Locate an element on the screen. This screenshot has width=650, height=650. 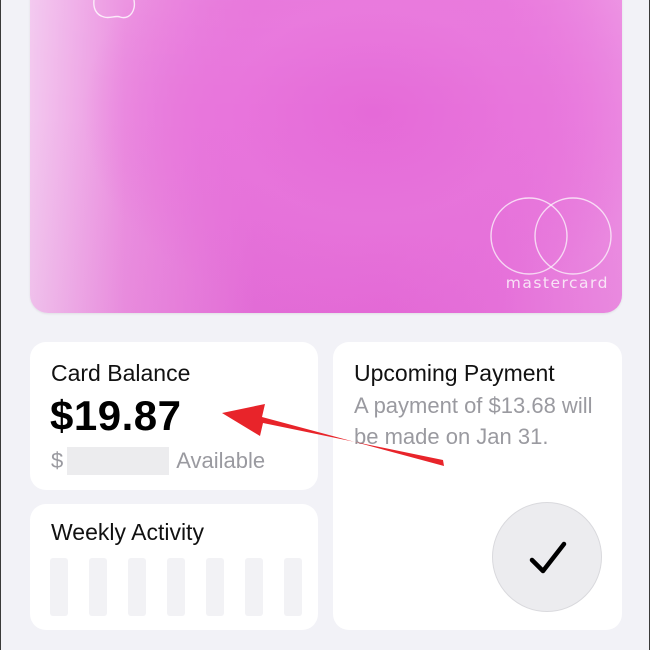
weekly-activity-tile: Weekly Activity is located at coordinates (174, 567).